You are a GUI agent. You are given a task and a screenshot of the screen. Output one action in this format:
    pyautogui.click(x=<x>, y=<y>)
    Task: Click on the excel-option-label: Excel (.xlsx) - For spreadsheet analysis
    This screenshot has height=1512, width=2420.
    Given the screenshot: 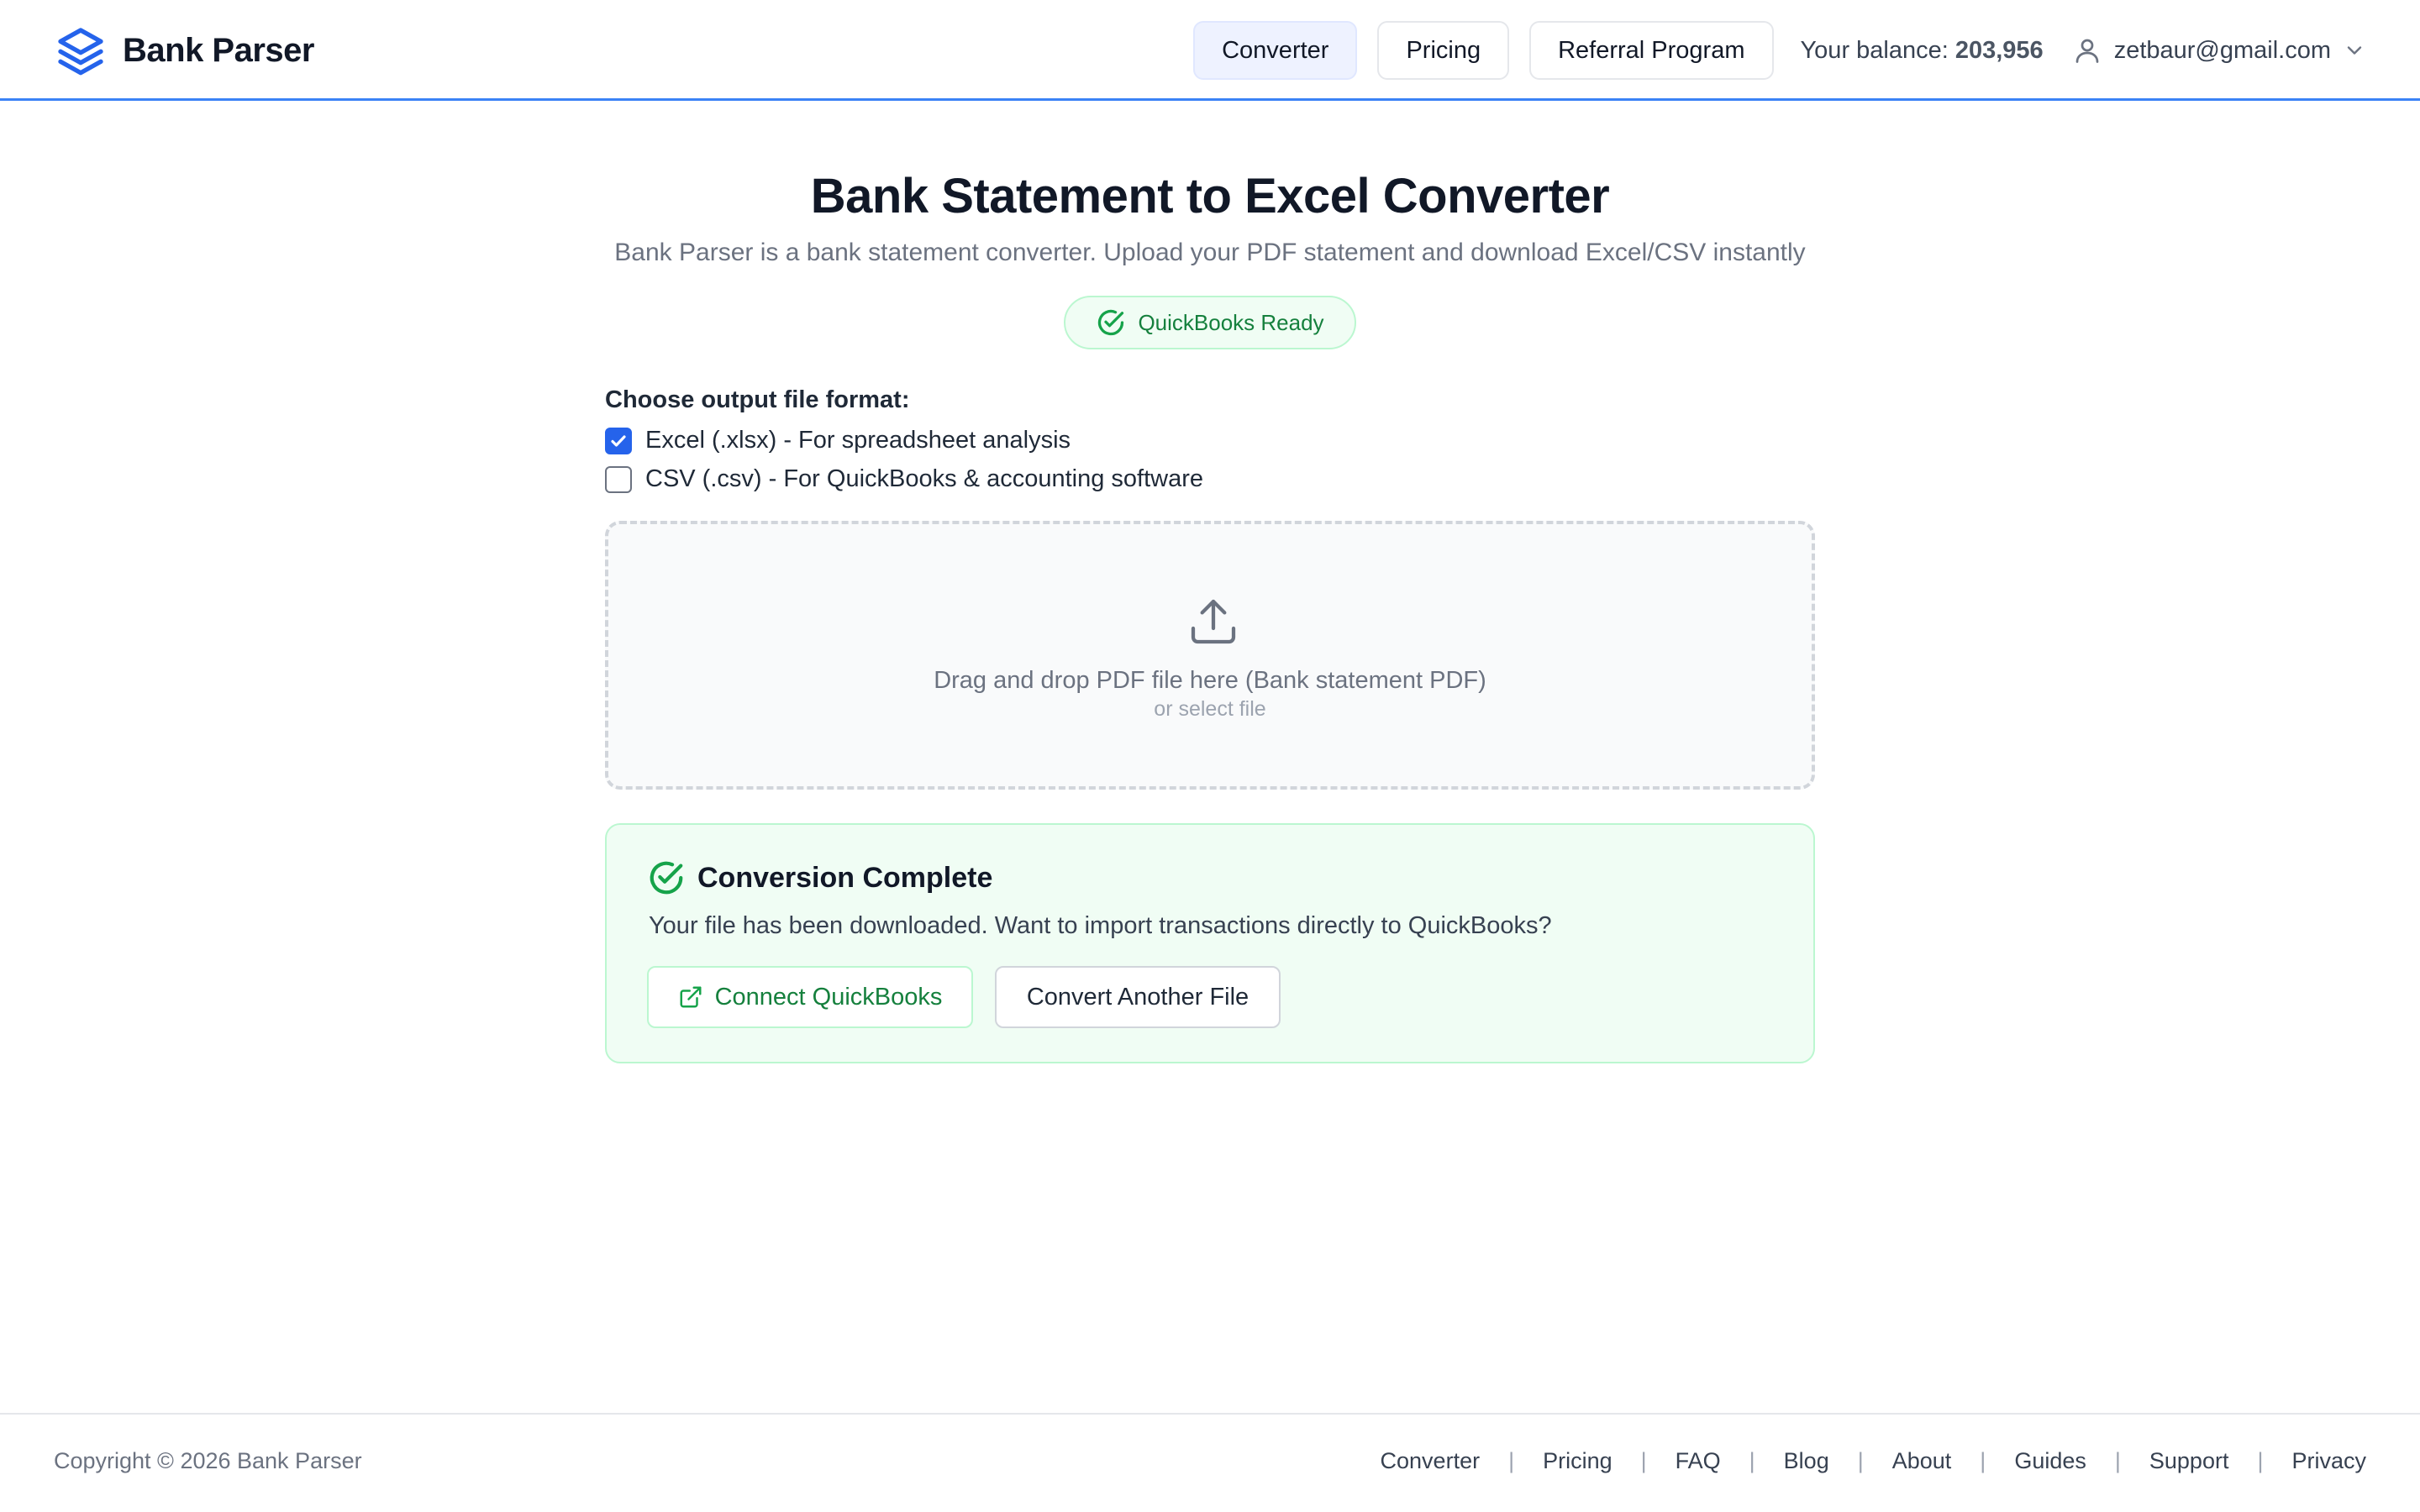 What is the action you would take?
    pyautogui.click(x=858, y=440)
    